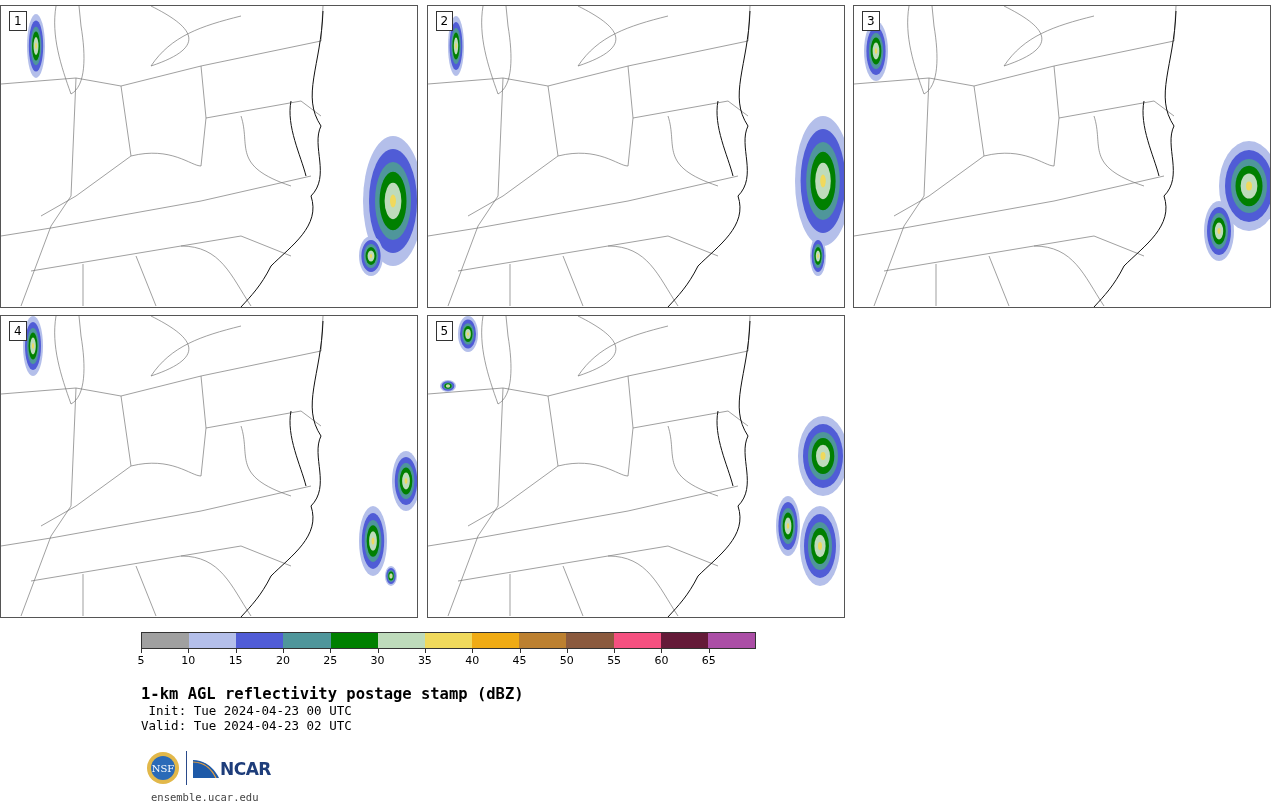  I want to click on tick-label: 45, so click(519, 661).